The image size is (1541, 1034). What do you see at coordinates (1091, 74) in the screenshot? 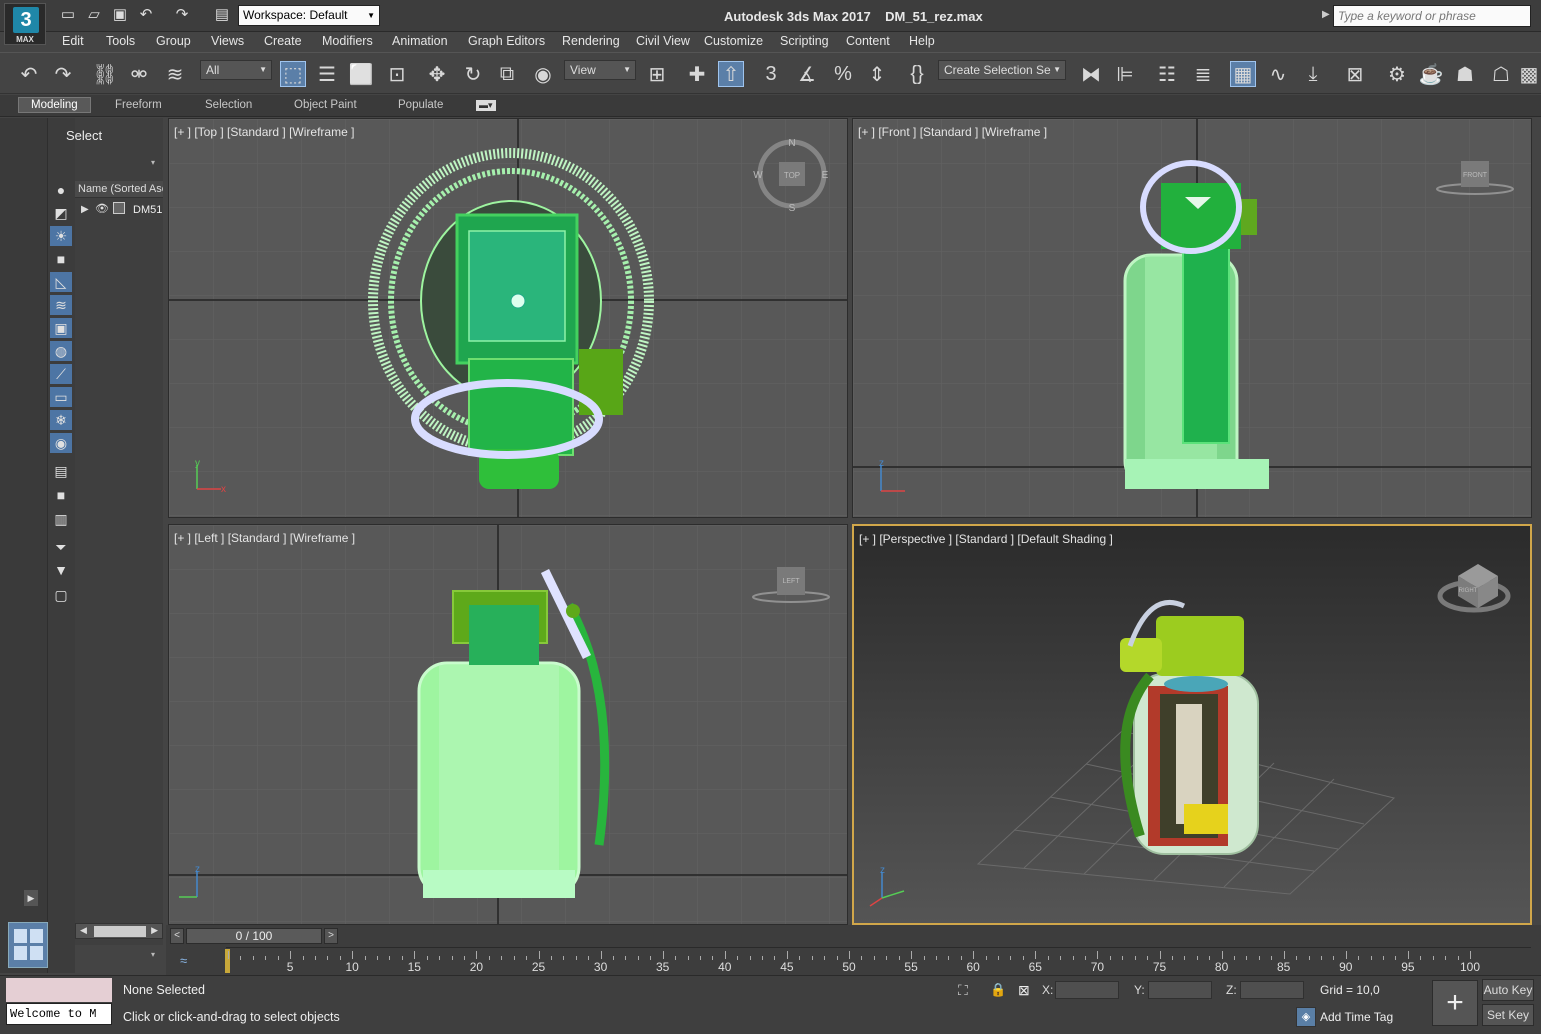
I see `mirror-icon: ⧓` at bounding box center [1091, 74].